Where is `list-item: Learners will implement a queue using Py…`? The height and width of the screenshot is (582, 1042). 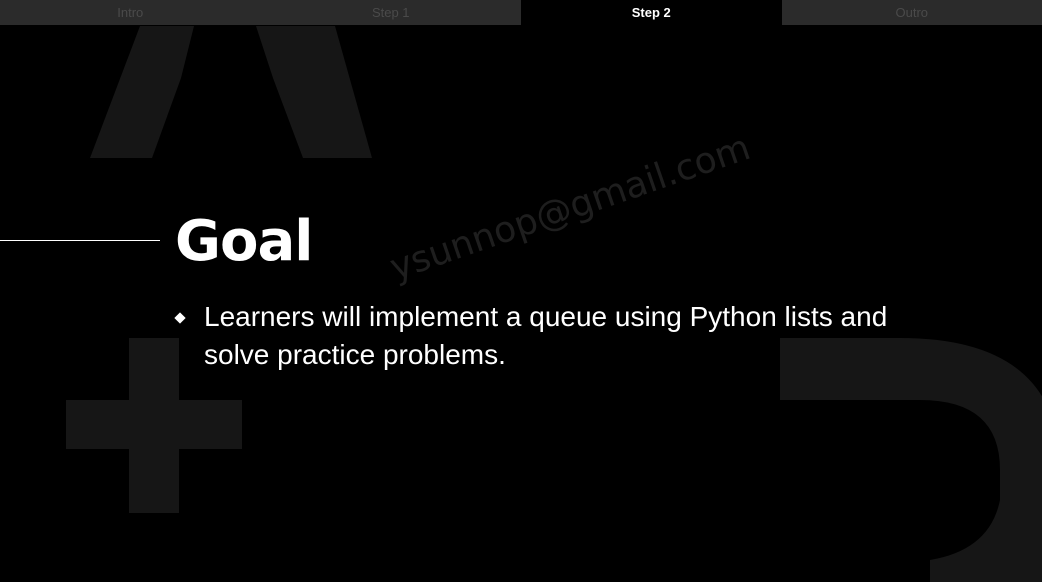 list-item: Learners will implement a queue using Py… is located at coordinates (564, 336).